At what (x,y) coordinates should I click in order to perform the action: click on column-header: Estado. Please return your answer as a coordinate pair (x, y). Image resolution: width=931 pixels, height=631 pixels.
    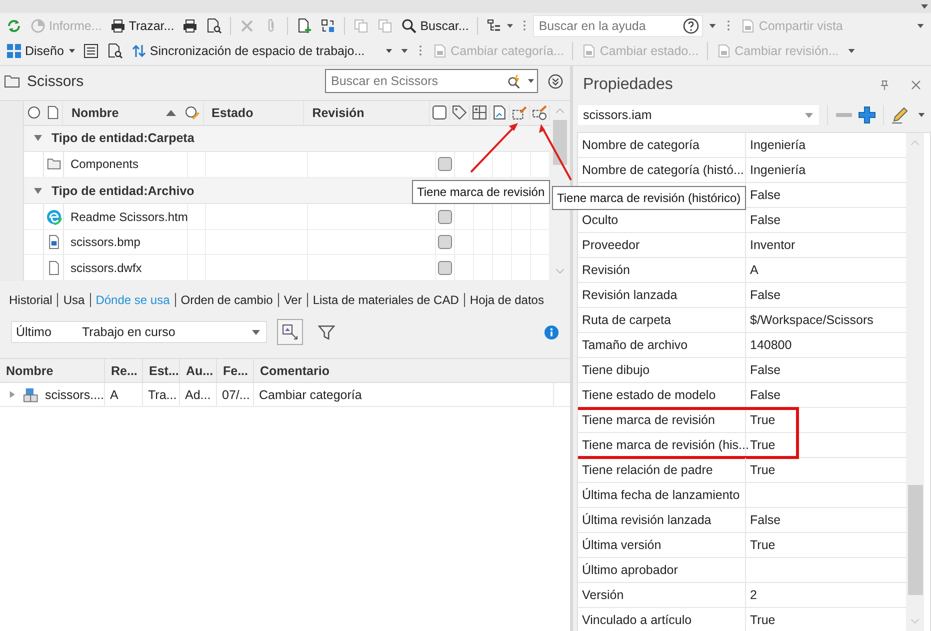
    Looking at the image, I should click on (233, 113).